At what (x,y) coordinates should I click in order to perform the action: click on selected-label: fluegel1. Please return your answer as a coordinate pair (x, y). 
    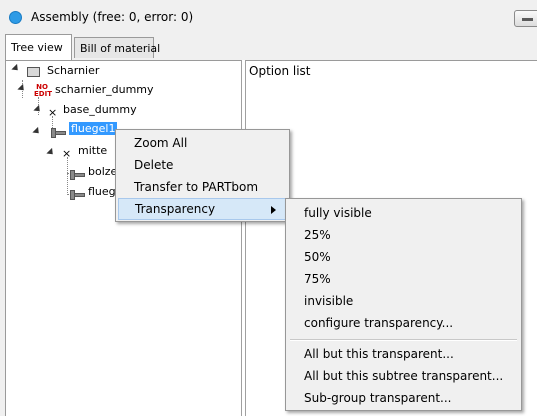
    Looking at the image, I should click on (93, 128).